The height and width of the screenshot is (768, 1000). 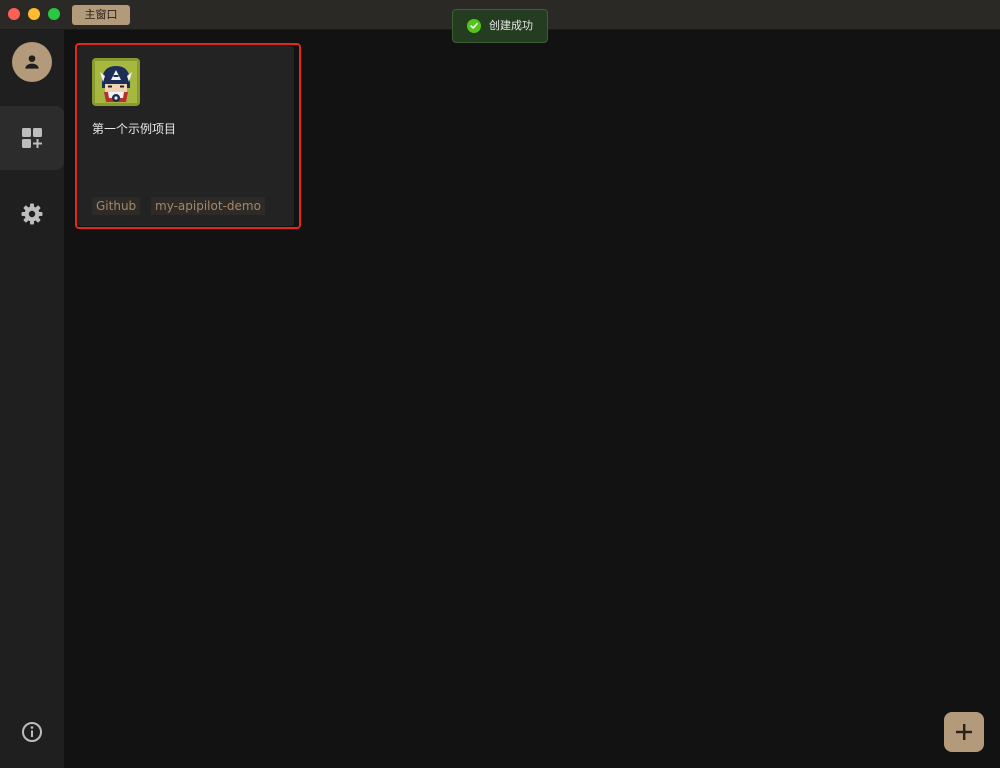 What do you see at coordinates (116, 206) in the screenshot?
I see `project-tag: Github` at bounding box center [116, 206].